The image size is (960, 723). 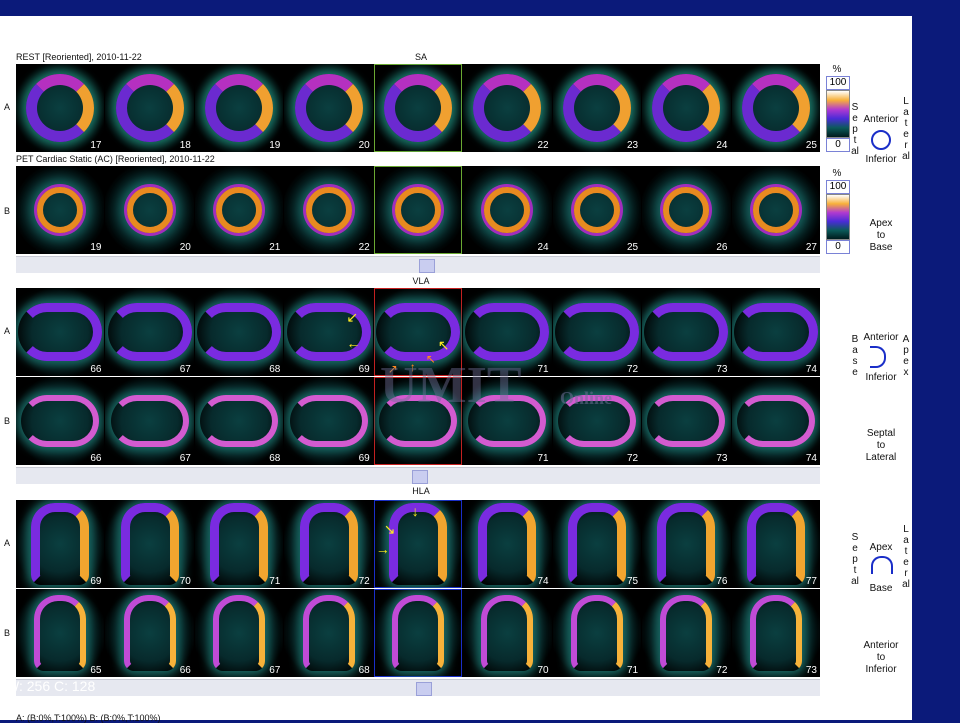 I want to click on slice-cell: 75, so click(x=597, y=544).